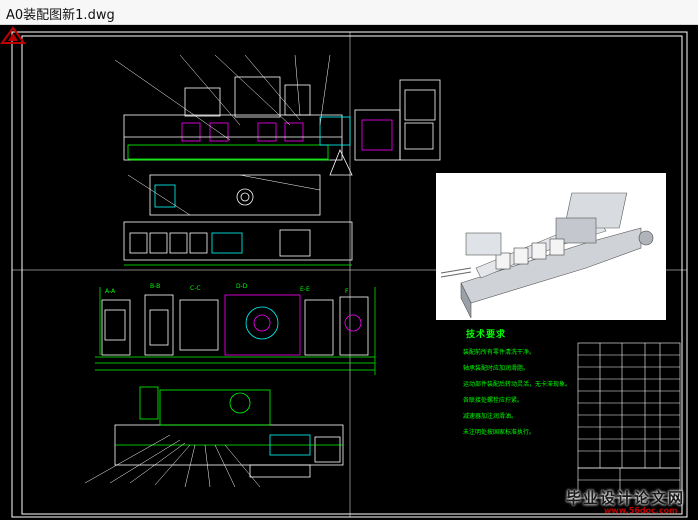 The width and height of the screenshot is (698, 520). I want to click on 3d-model-render, so click(551, 246).